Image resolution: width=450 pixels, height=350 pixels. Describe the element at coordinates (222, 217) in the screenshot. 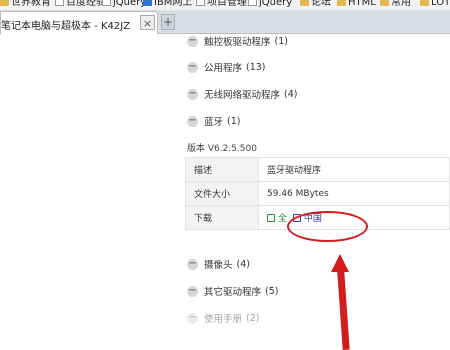

I see `details-key: 下载` at that location.